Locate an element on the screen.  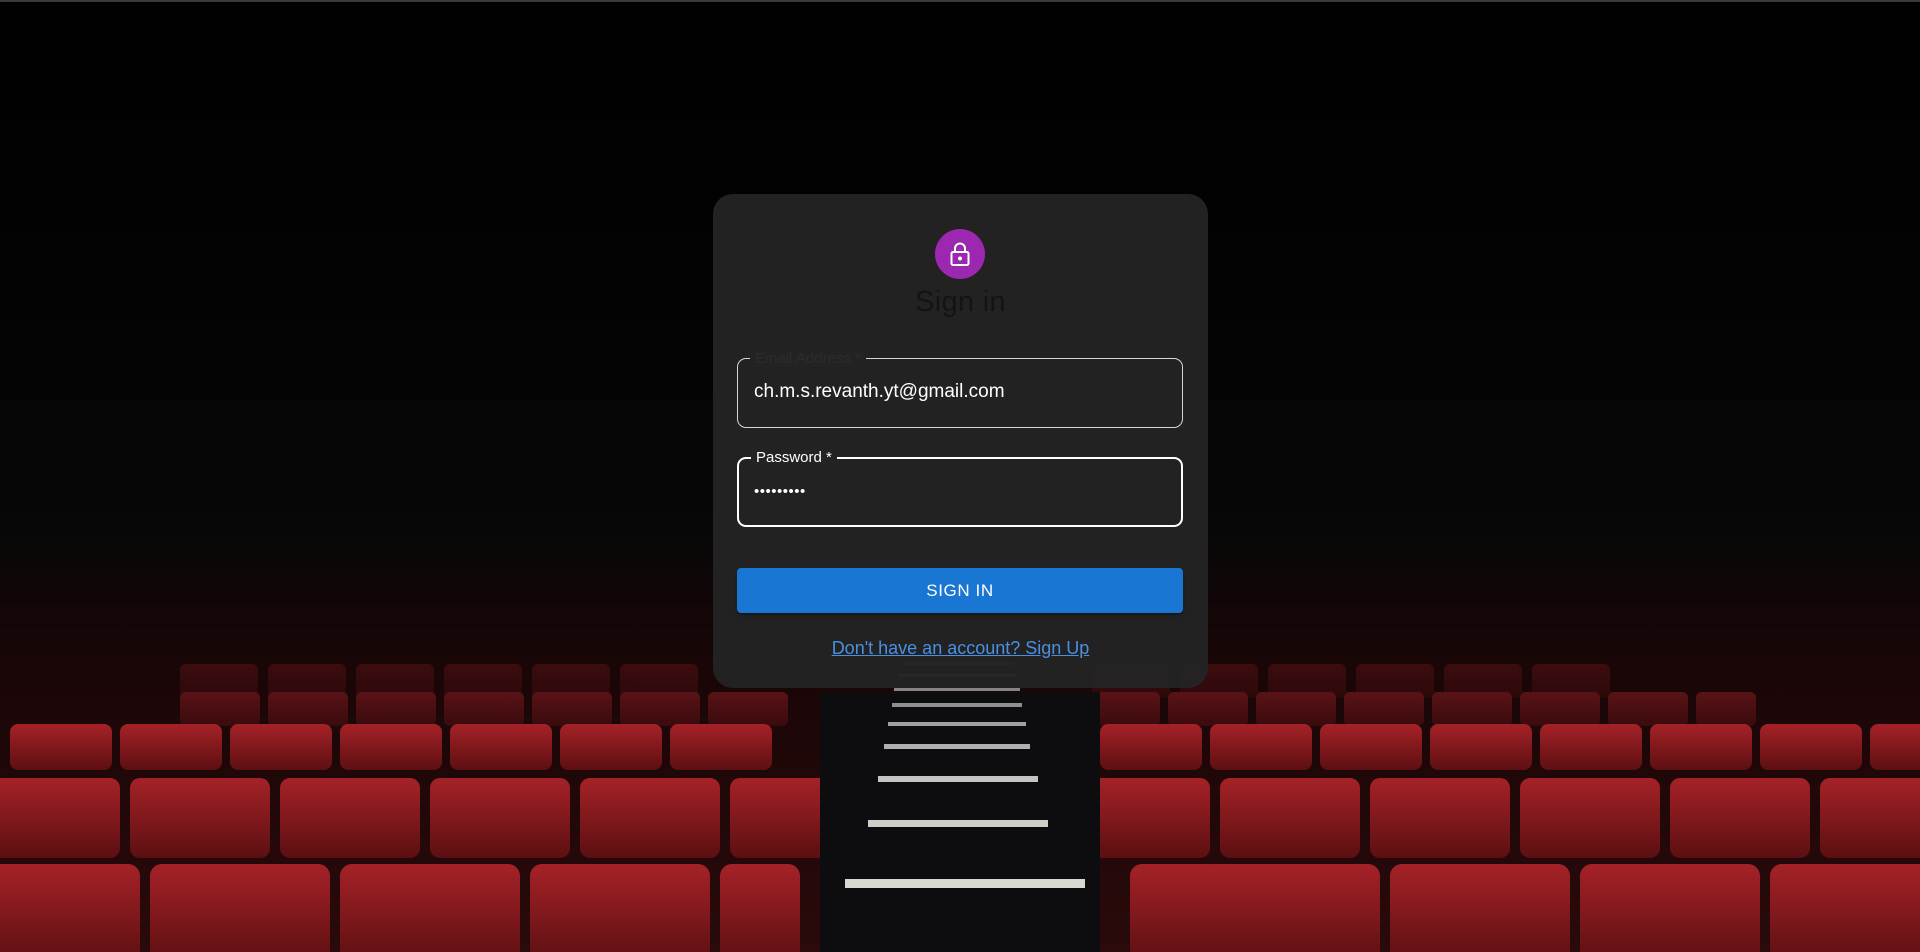
email-label: Email Address * is located at coordinates (808, 358).